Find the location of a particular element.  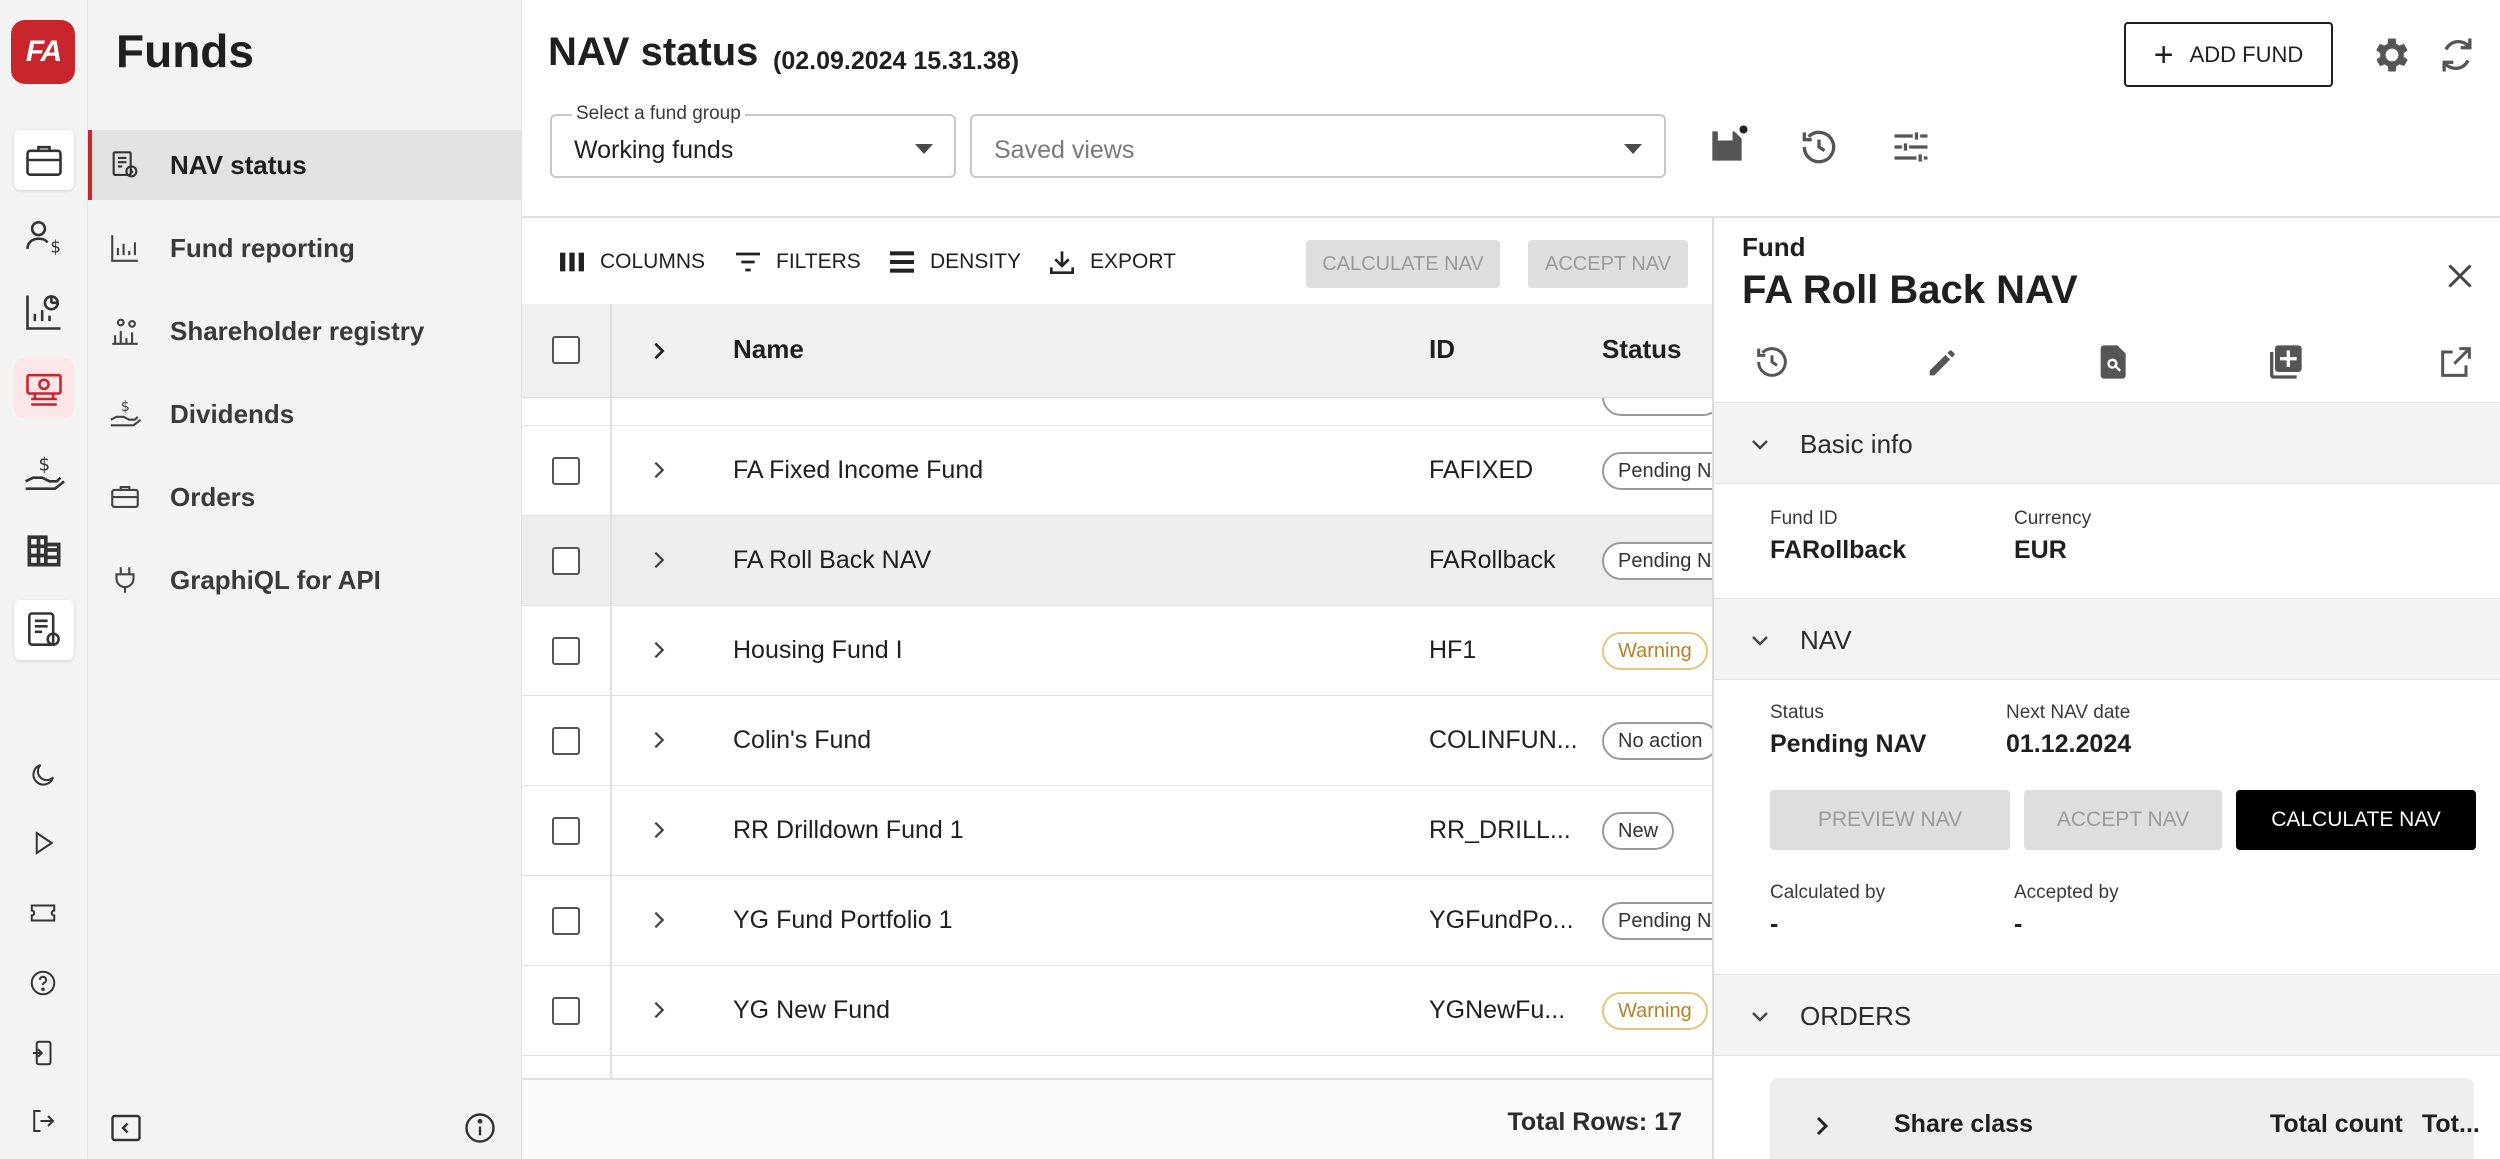

column-header-total-count: Total count is located at coordinates (2336, 1124).